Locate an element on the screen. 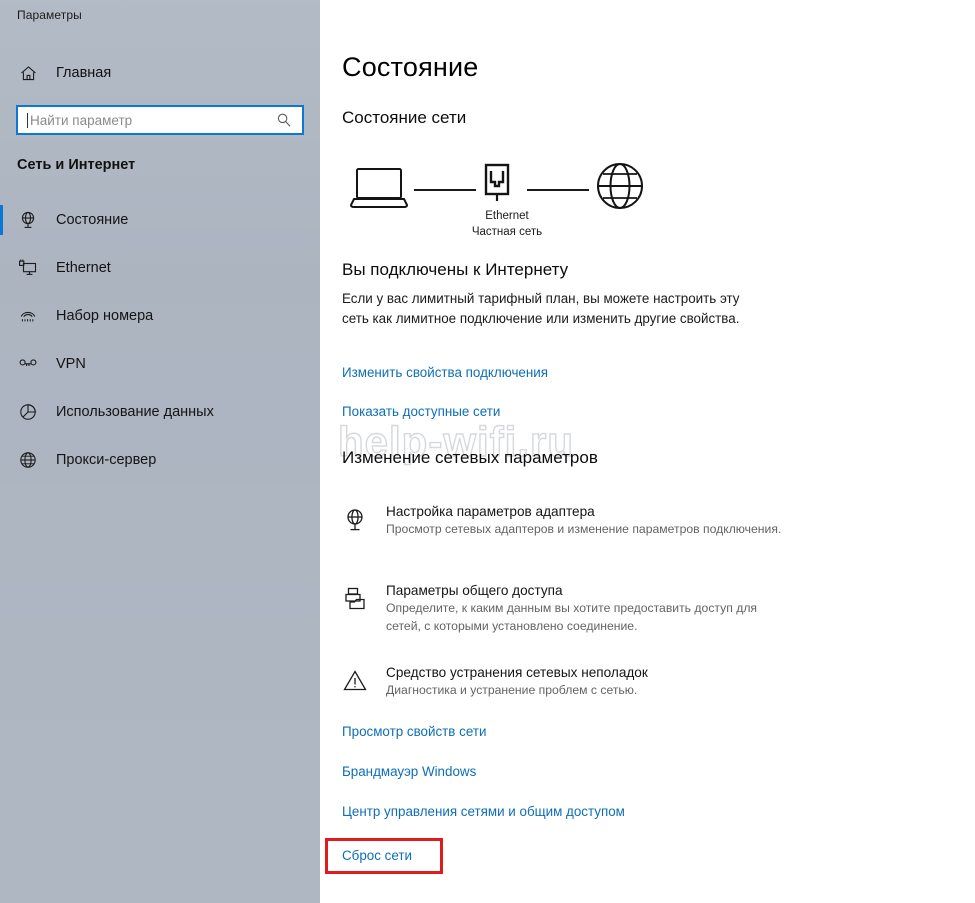 This screenshot has height=903, width=975. network-diagram: Ethernet Частная сеть is located at coordinates (502, 199).